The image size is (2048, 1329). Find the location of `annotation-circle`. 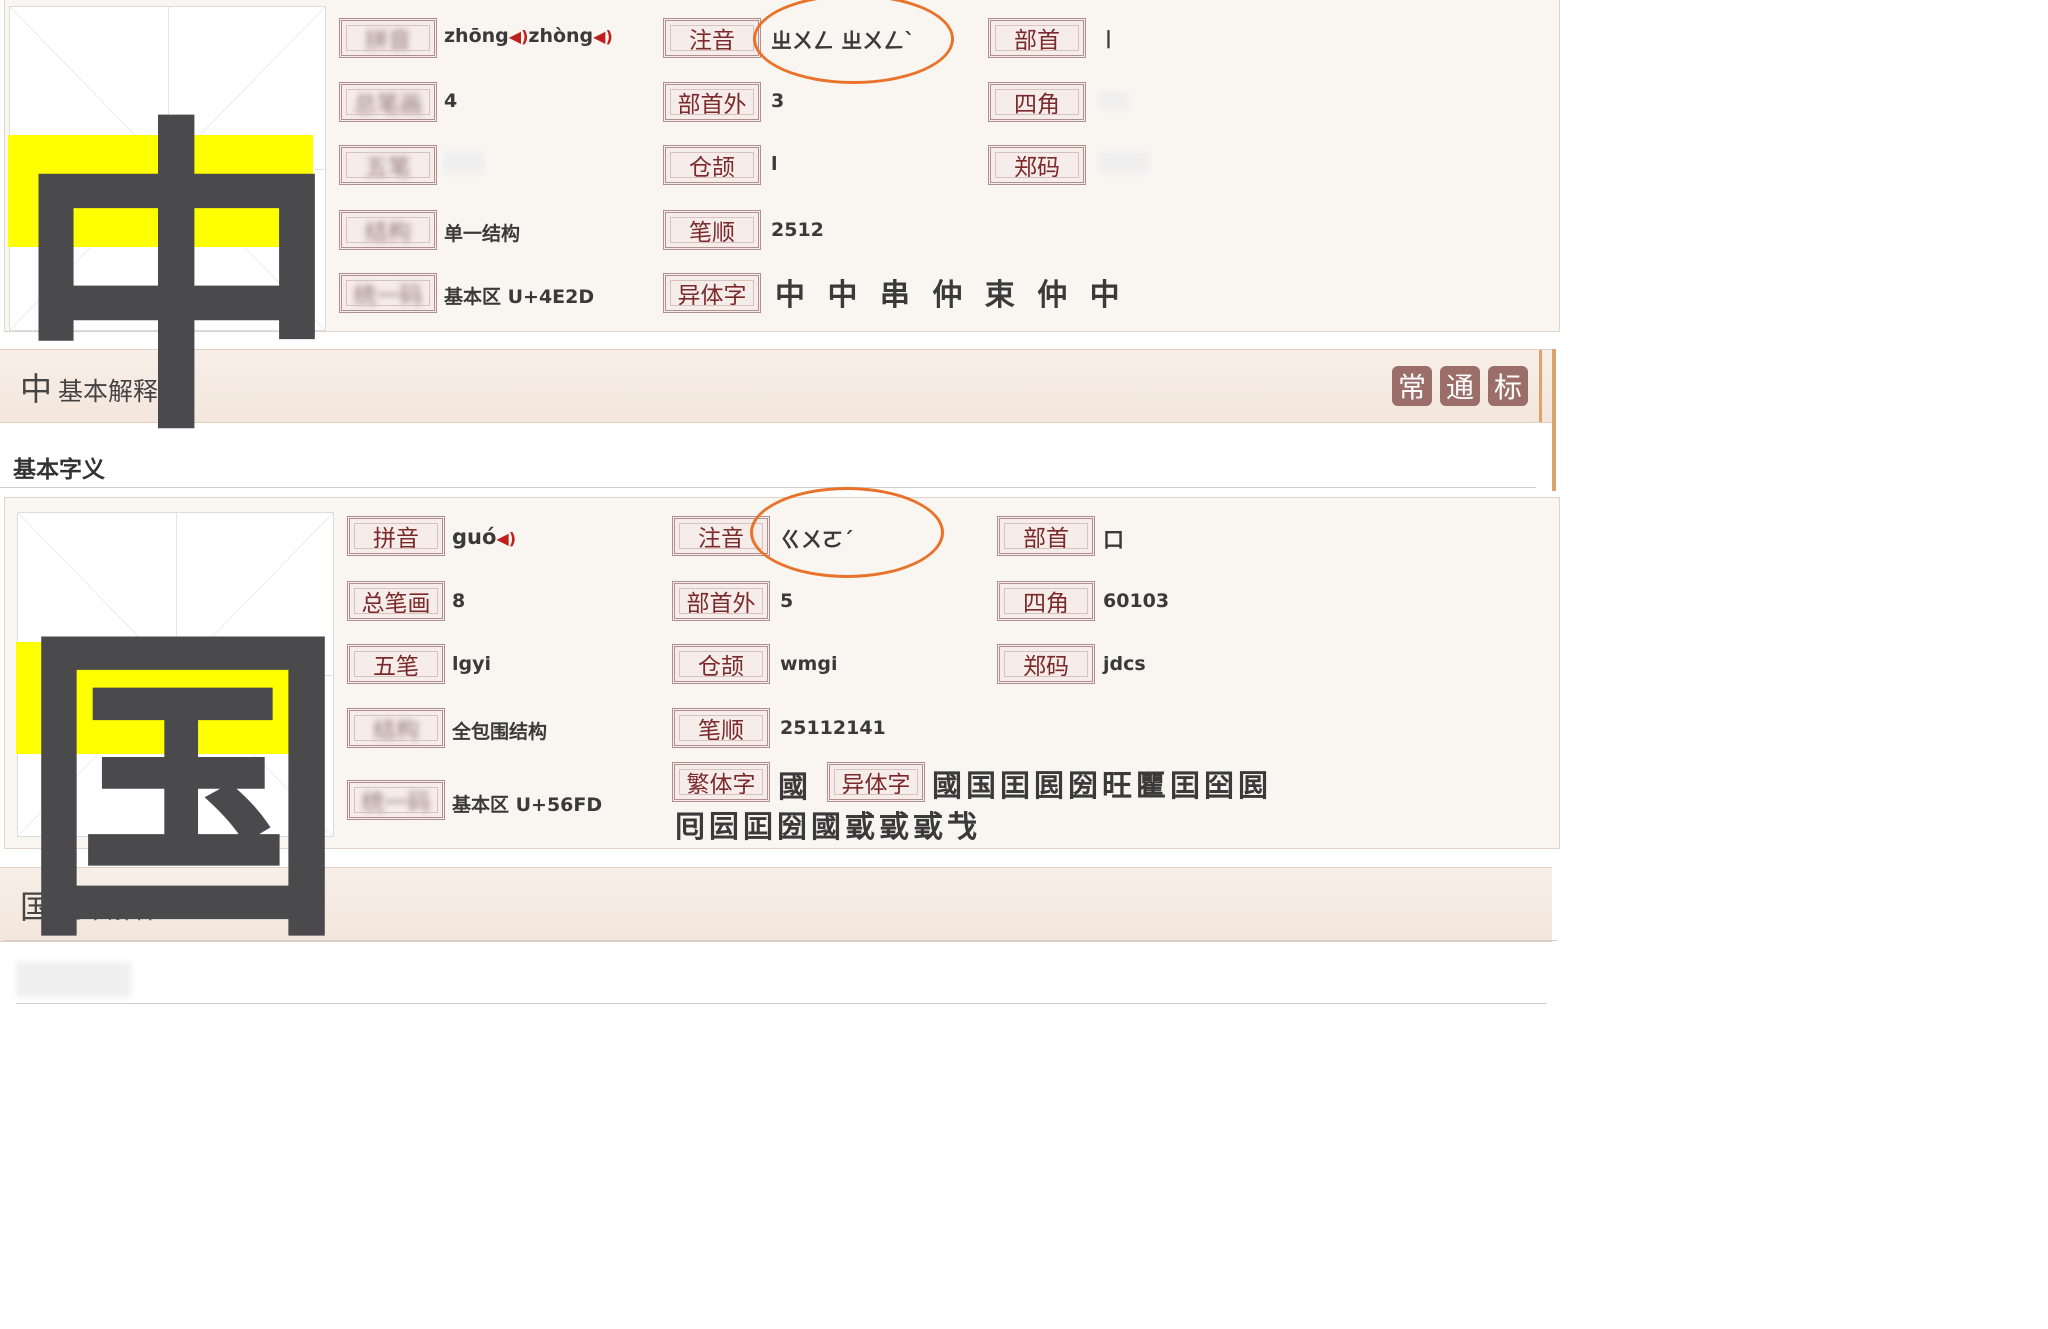

annotation-circle is located at coordinates (847, 532).